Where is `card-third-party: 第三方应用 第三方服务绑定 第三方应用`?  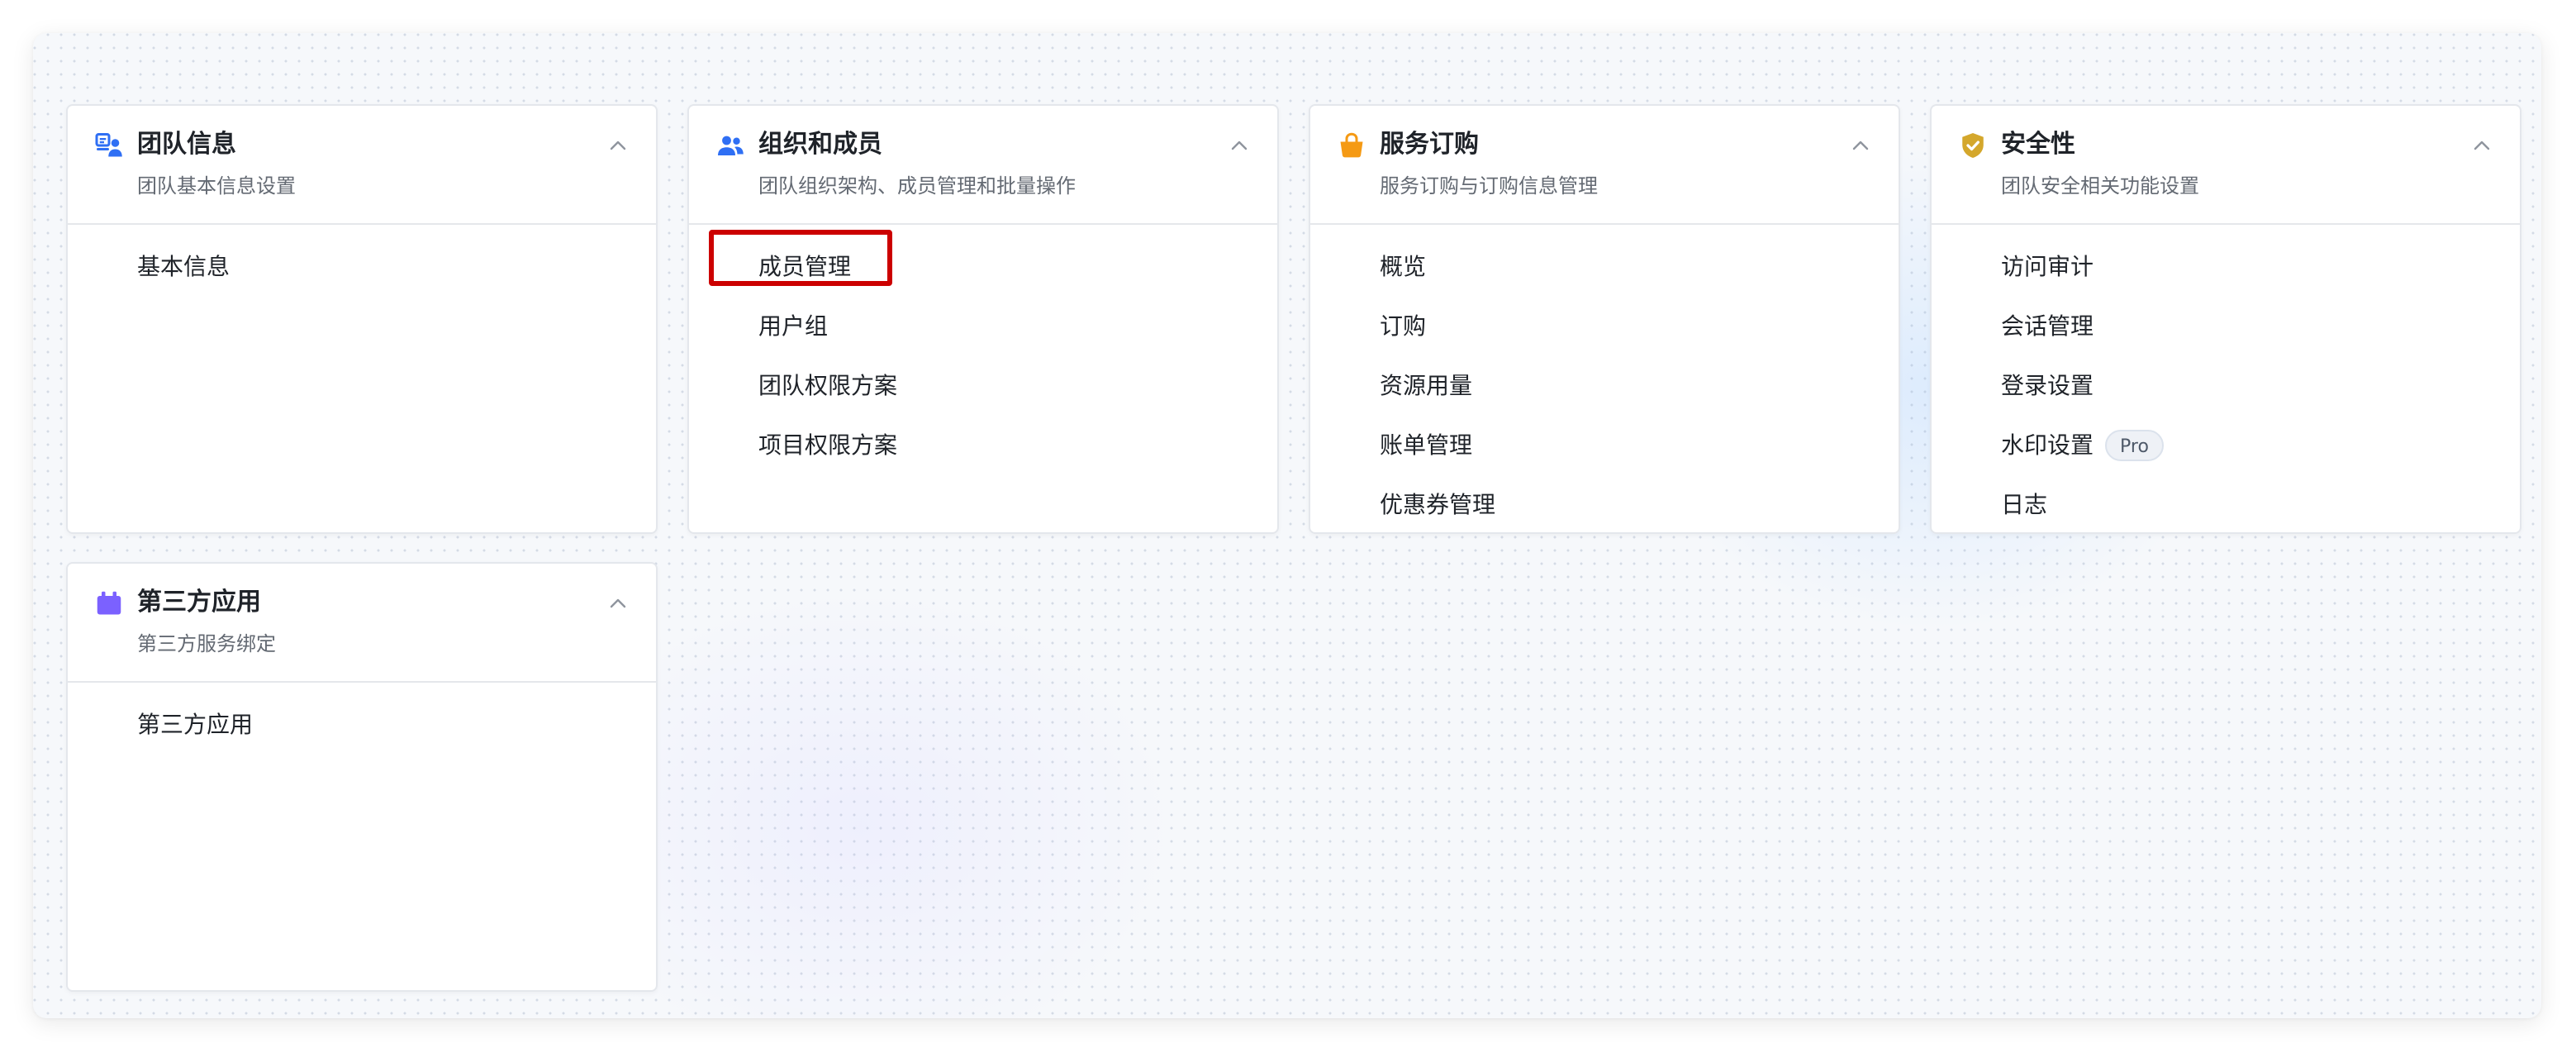
card-third-party: 第三方应用 第三方服务绑定 第三方应用 is located at coordinates (362, 777).